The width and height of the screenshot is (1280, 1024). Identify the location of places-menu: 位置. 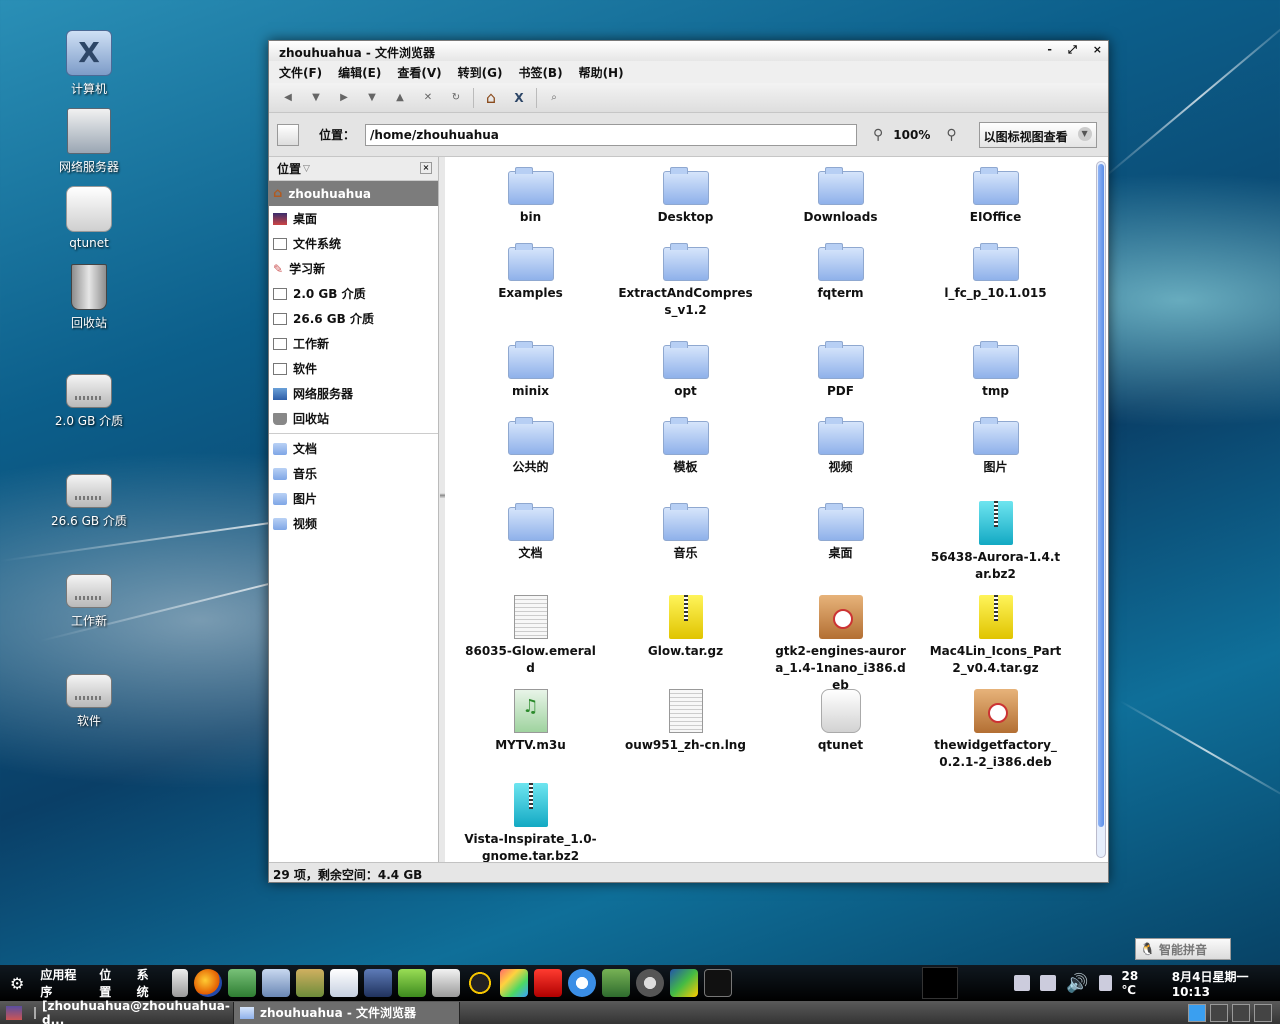
(109, 983).